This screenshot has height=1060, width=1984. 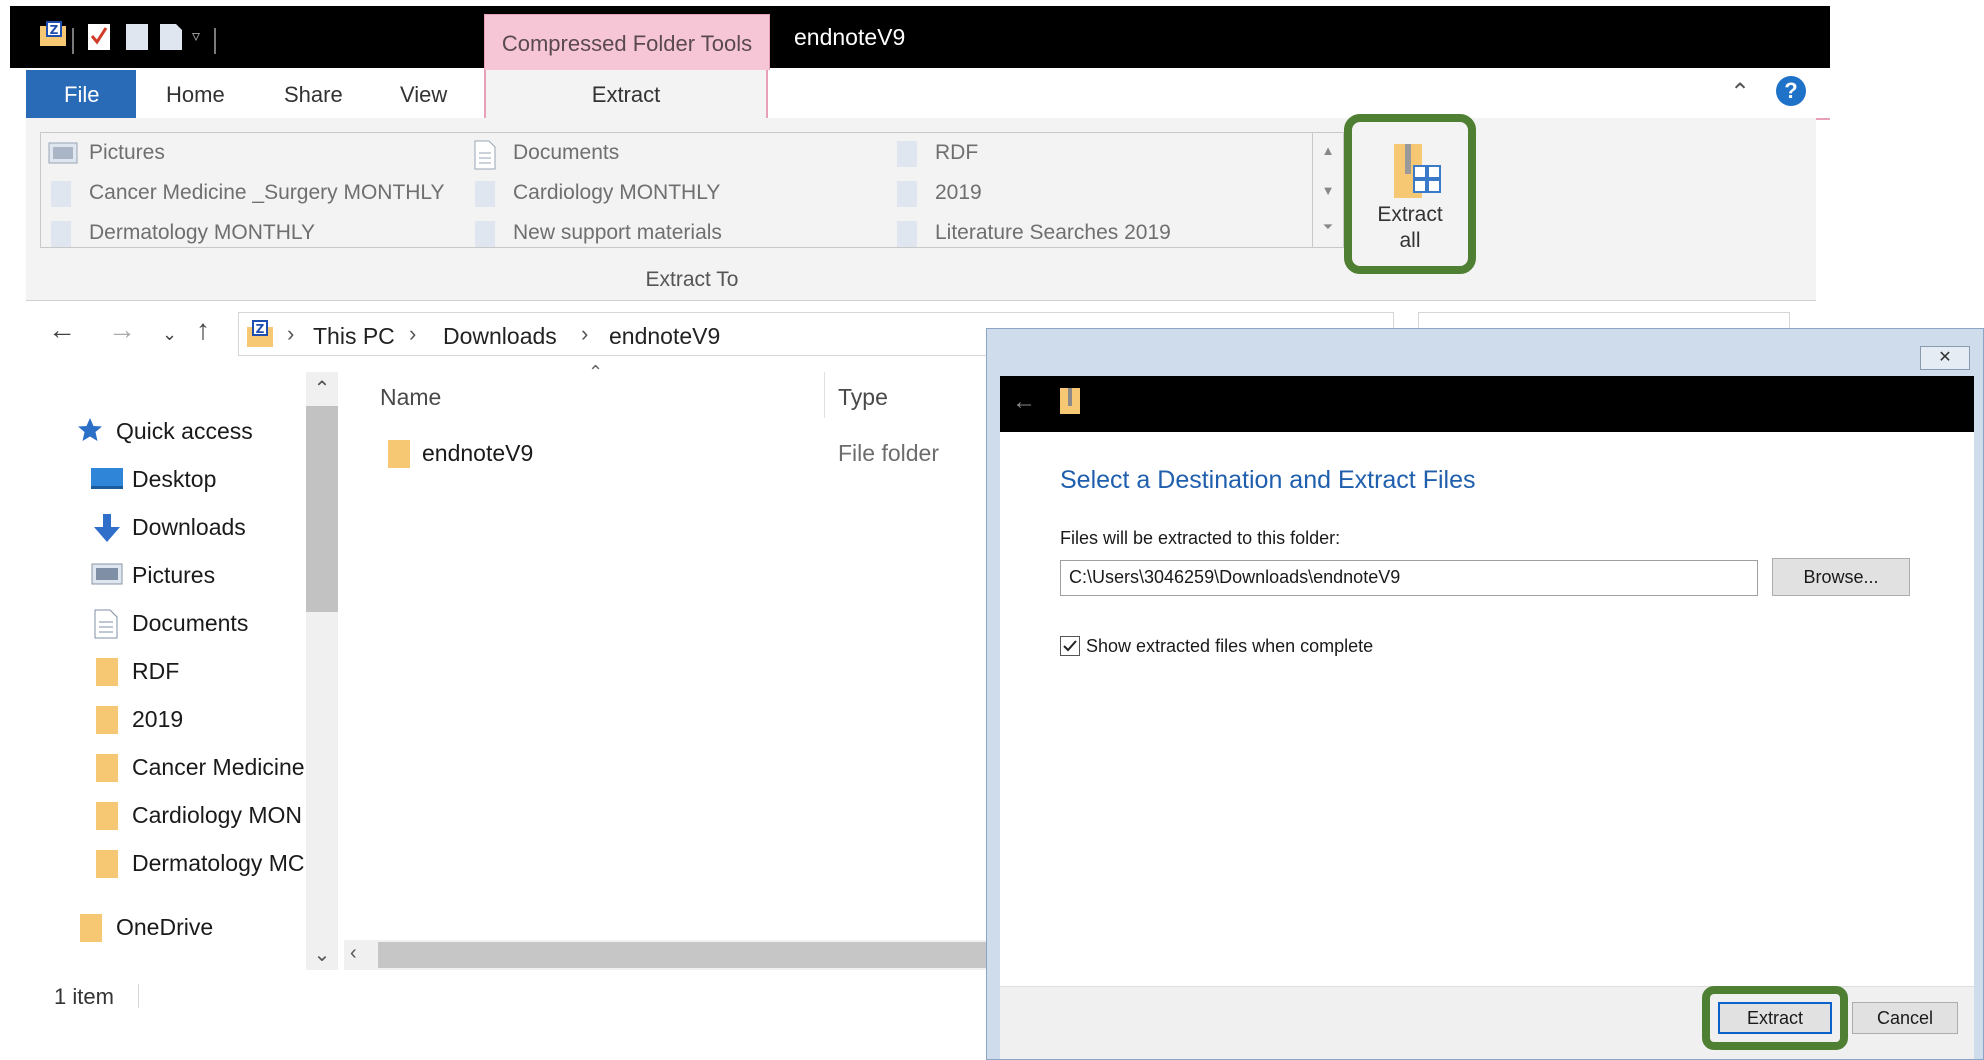 I want to click on nav-item-cancer-medicine: Cancer Medicine, so click(x=198, y=766).